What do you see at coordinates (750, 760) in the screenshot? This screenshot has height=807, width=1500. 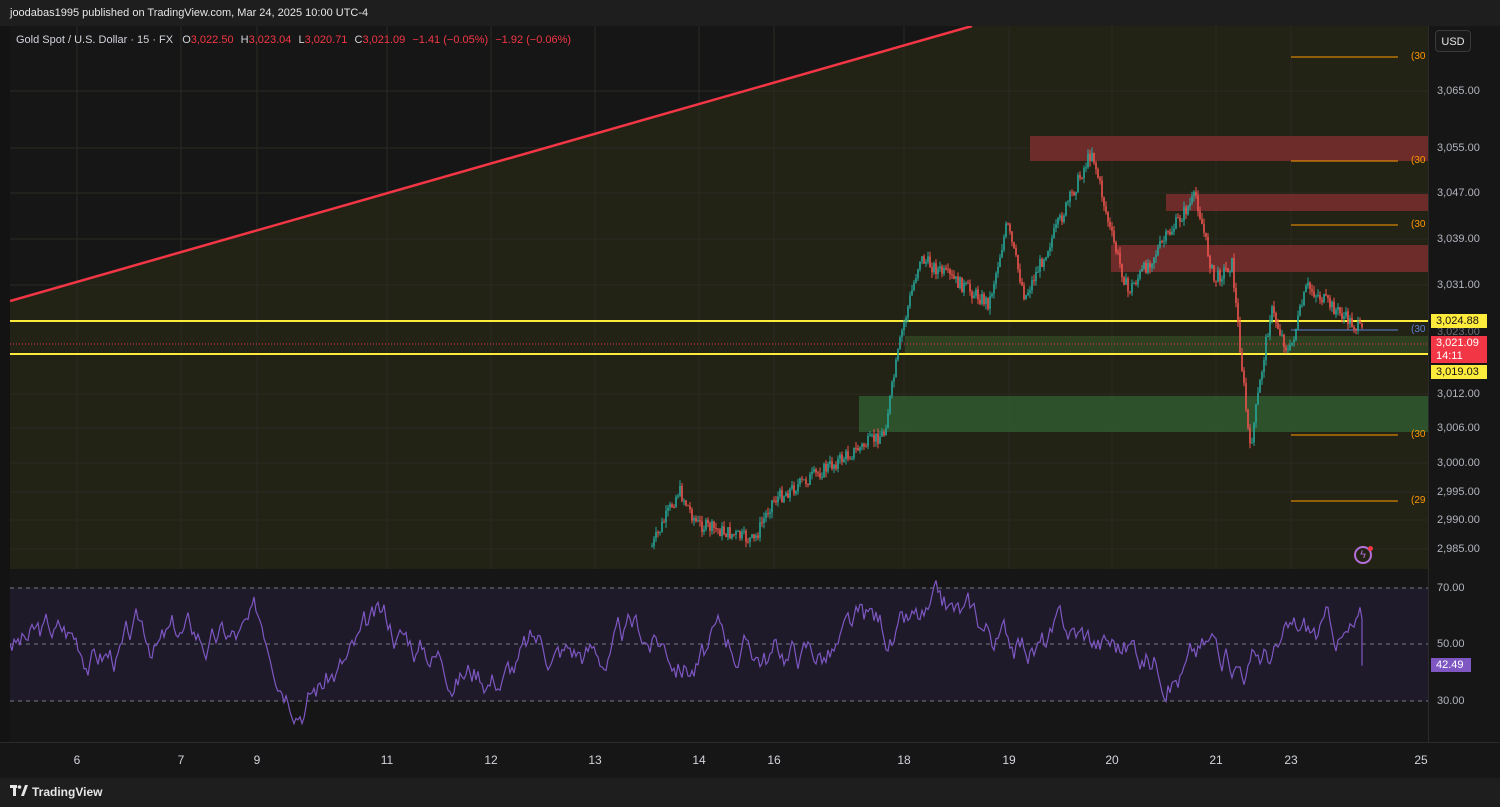 I see `time-axis: 6 7 9 11 12 13 14 16 18 19 20 21 23 25` at bounding box center [750, 760].